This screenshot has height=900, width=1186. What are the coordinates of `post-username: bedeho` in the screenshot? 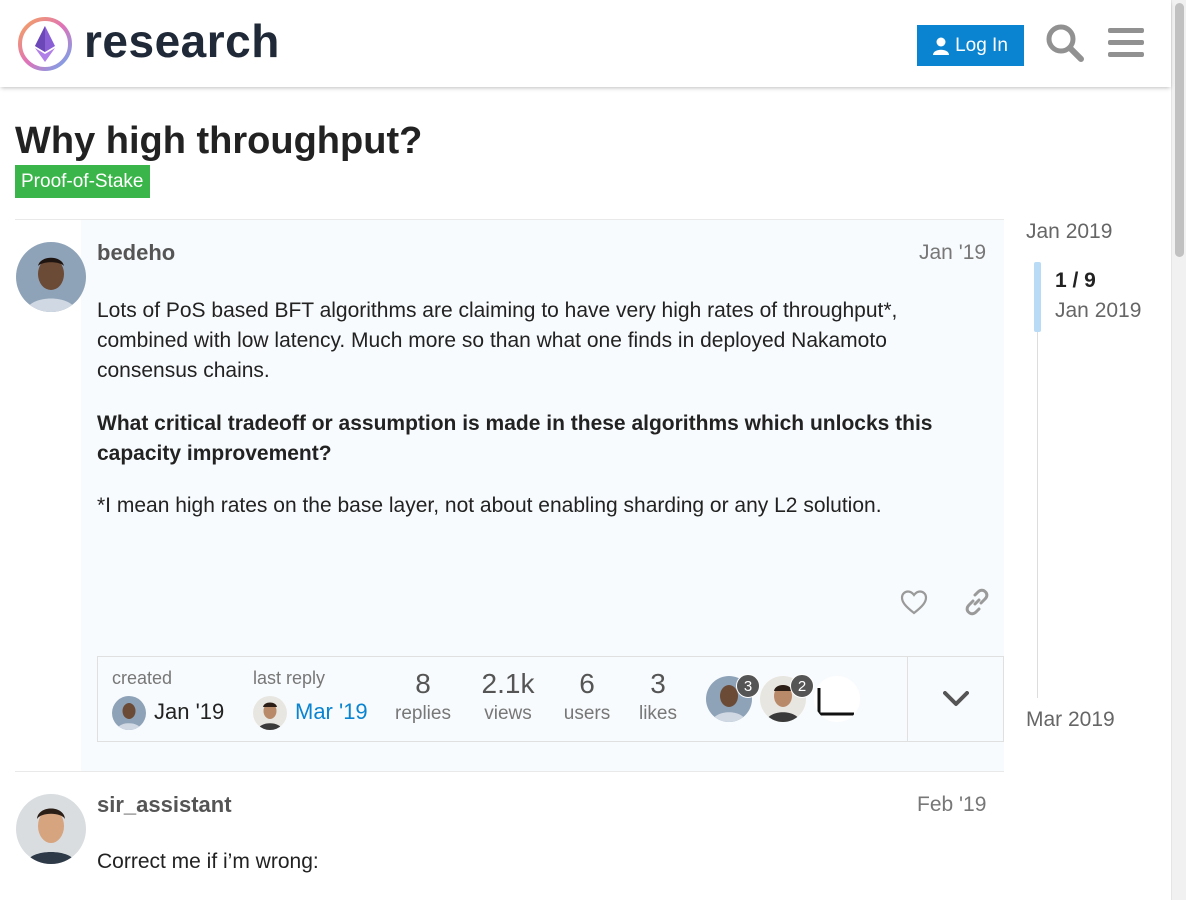 It's located at (136, 253).